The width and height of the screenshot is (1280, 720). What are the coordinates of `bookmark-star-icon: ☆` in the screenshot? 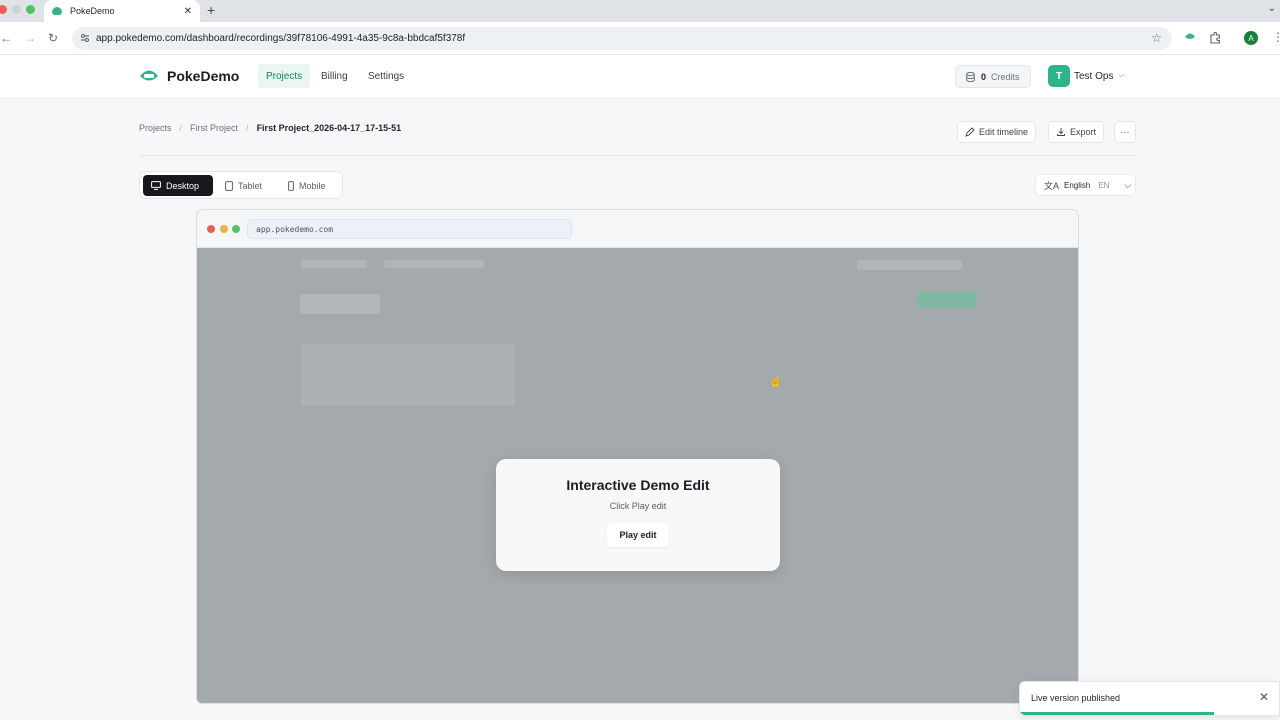 It's located at (1156, 38).